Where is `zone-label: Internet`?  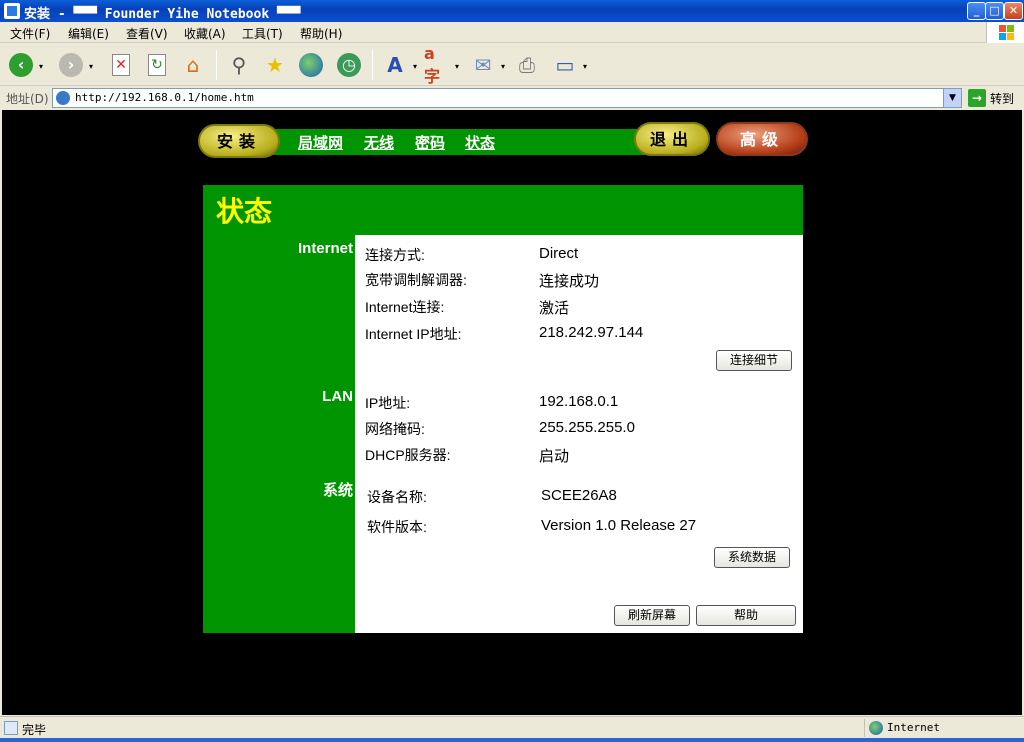
zone-label: Internet is located at coordinates (913, 727).